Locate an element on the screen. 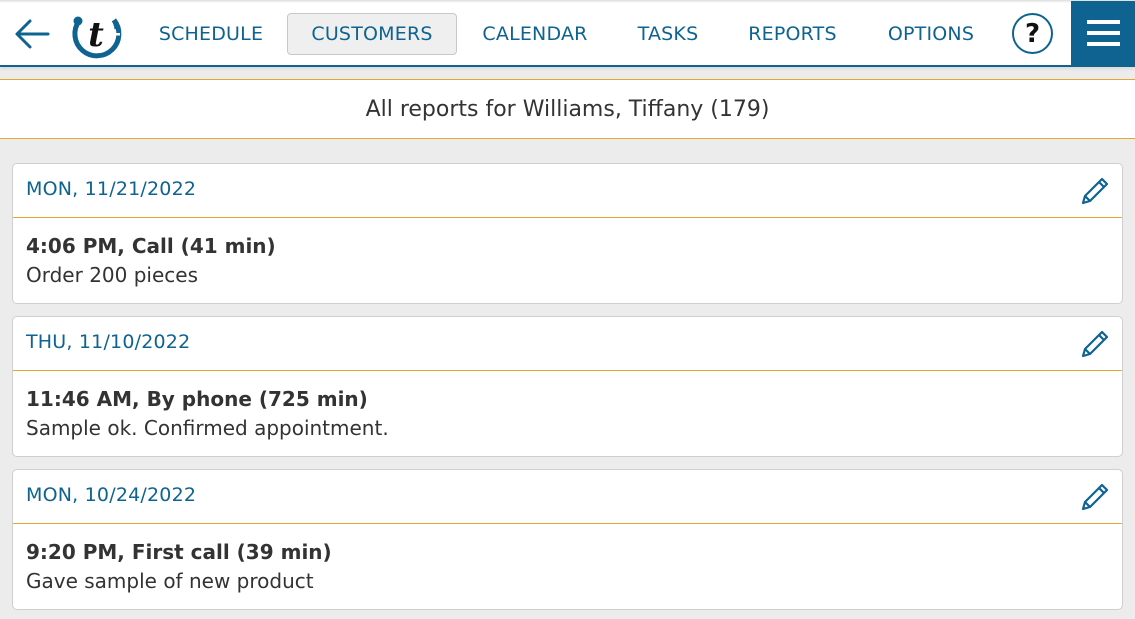  help-icon: ? is located at coordinates (1032, 33).